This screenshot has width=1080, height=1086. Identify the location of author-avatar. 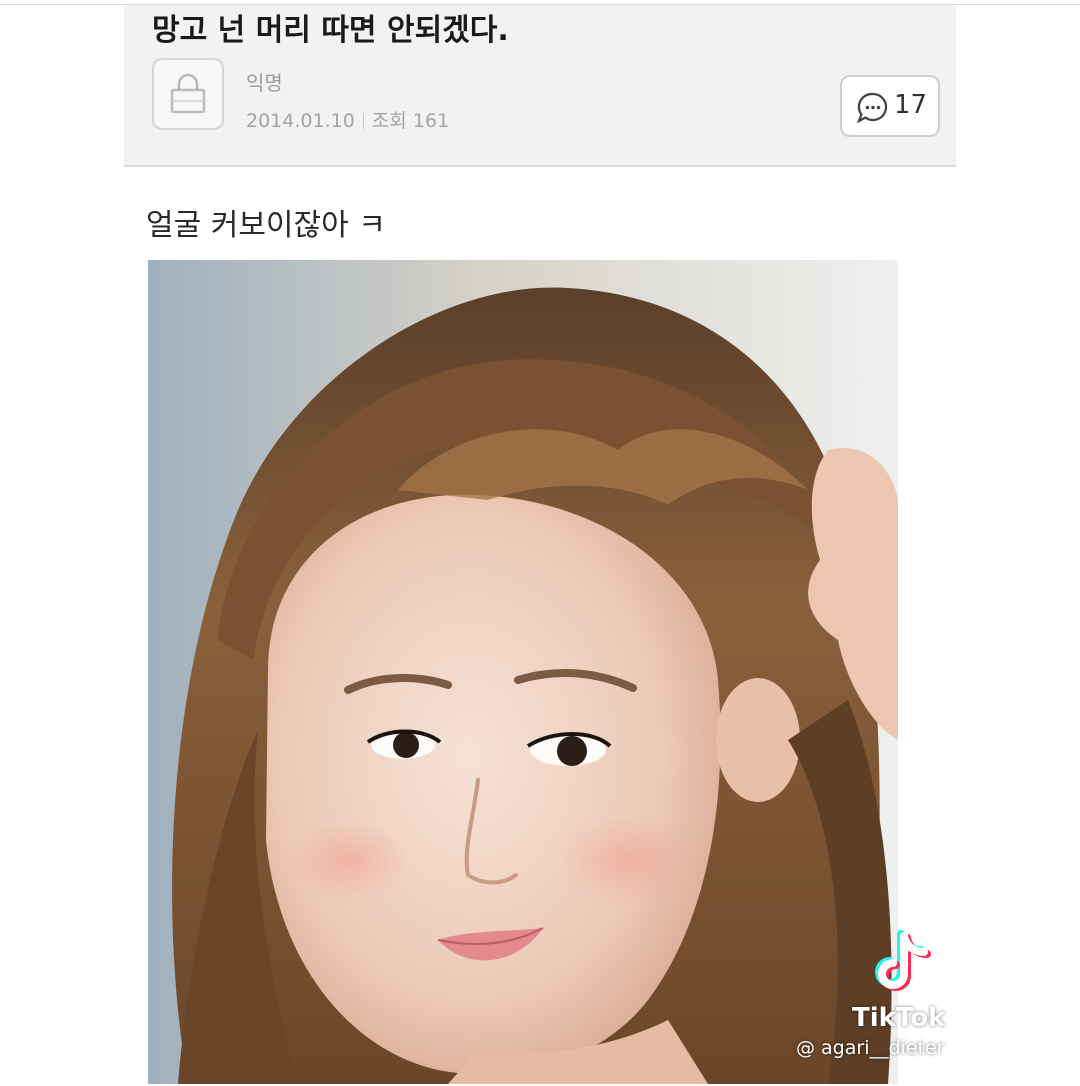
(188, 94).